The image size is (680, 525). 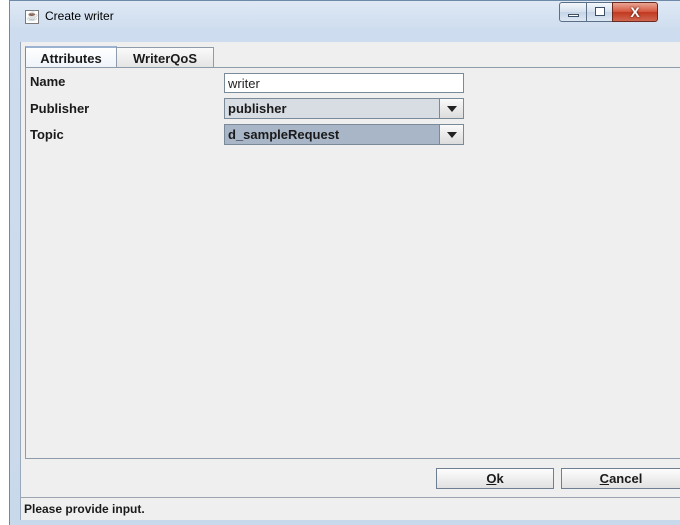 I want to click on close-icon: X, so click(x=635, y=12).